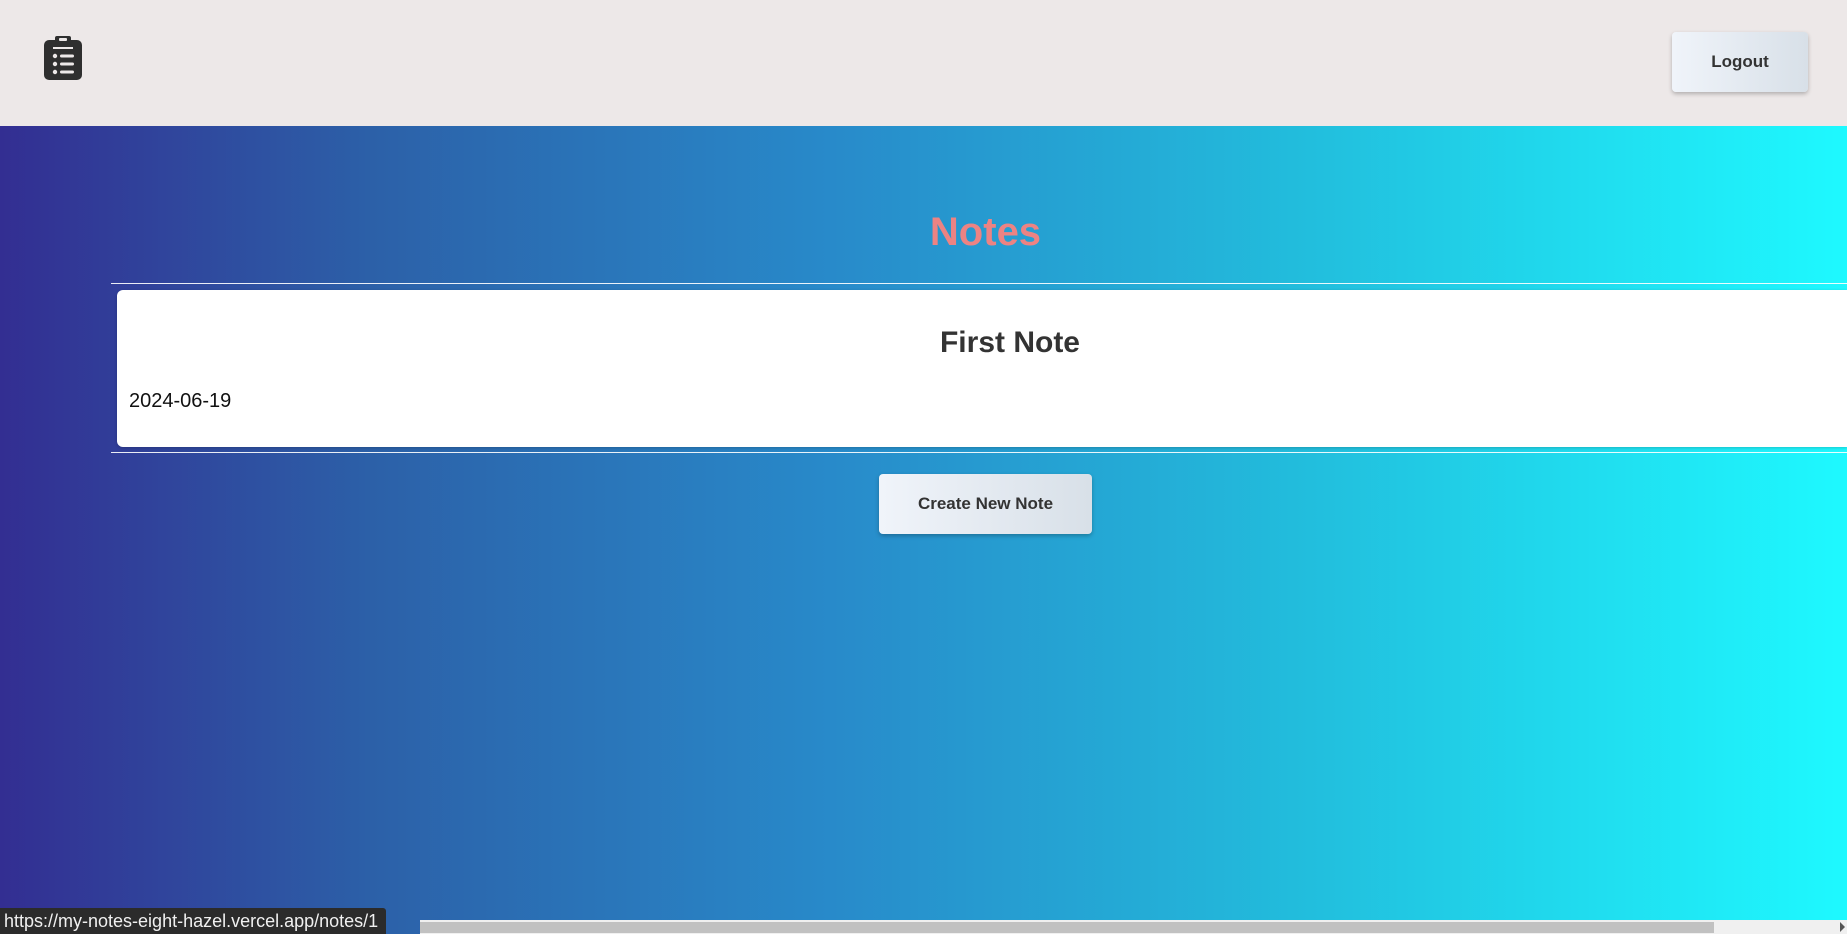 The width and height of the screenshot is (1847, 934). I want to click on scrollbar-thumb, so click(1067, 927).